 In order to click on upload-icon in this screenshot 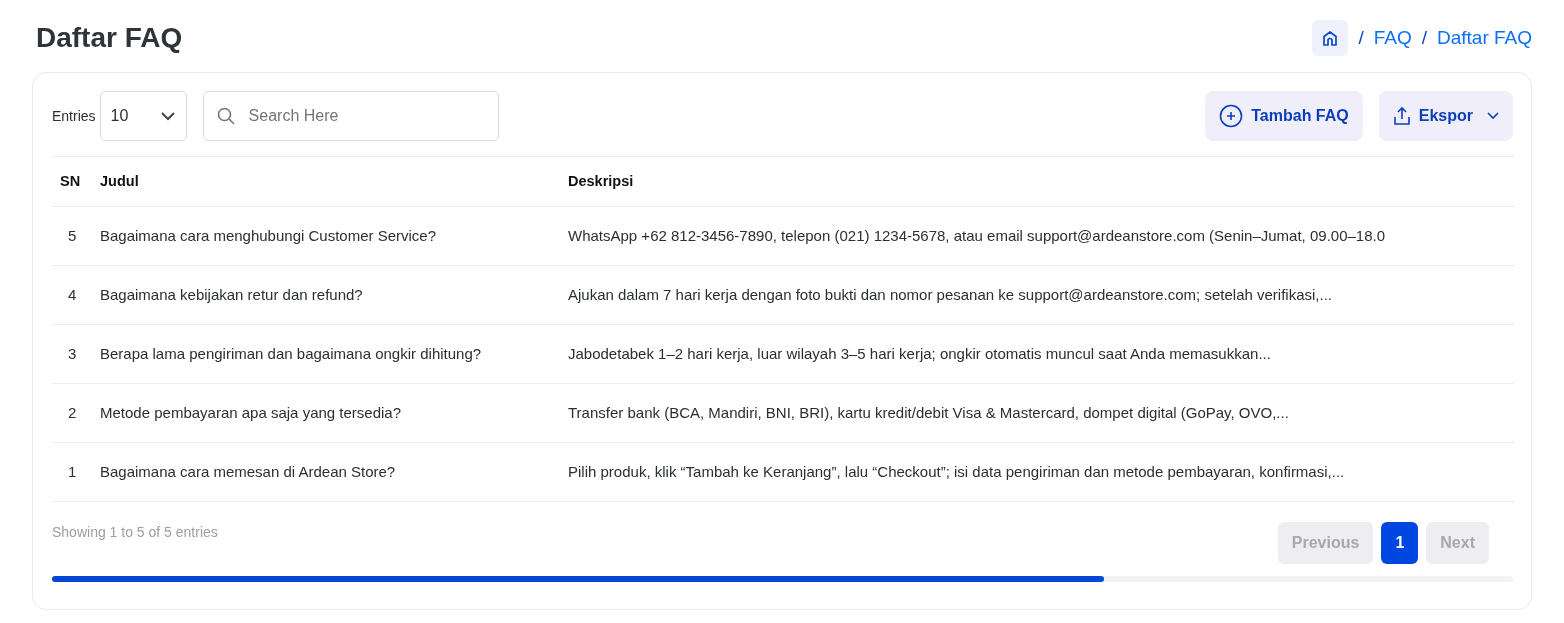, I will do `click(1401, 116)`.